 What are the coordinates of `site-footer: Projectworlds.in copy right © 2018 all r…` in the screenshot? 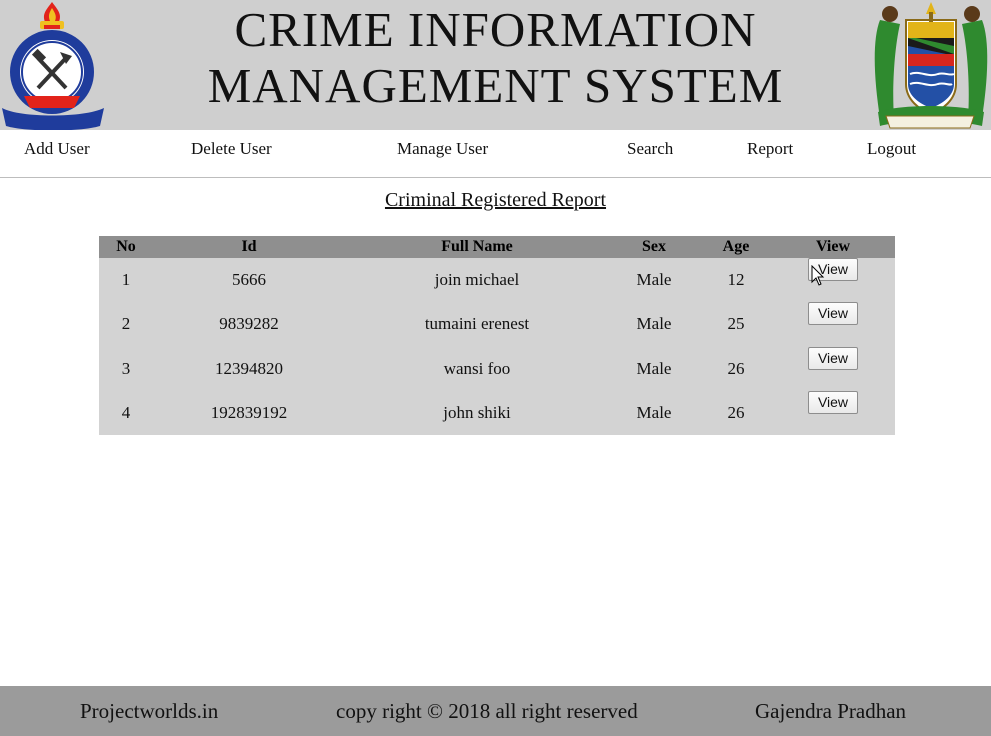 It's located at (495, 711).